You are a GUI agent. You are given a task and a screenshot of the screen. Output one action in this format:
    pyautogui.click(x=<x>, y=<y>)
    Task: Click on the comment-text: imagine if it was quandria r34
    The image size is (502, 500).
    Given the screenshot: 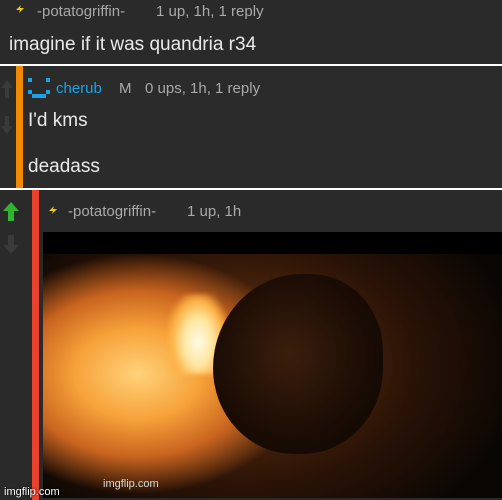 What is the action you would take?
    pyautogui.click(x=133, y=44)
    